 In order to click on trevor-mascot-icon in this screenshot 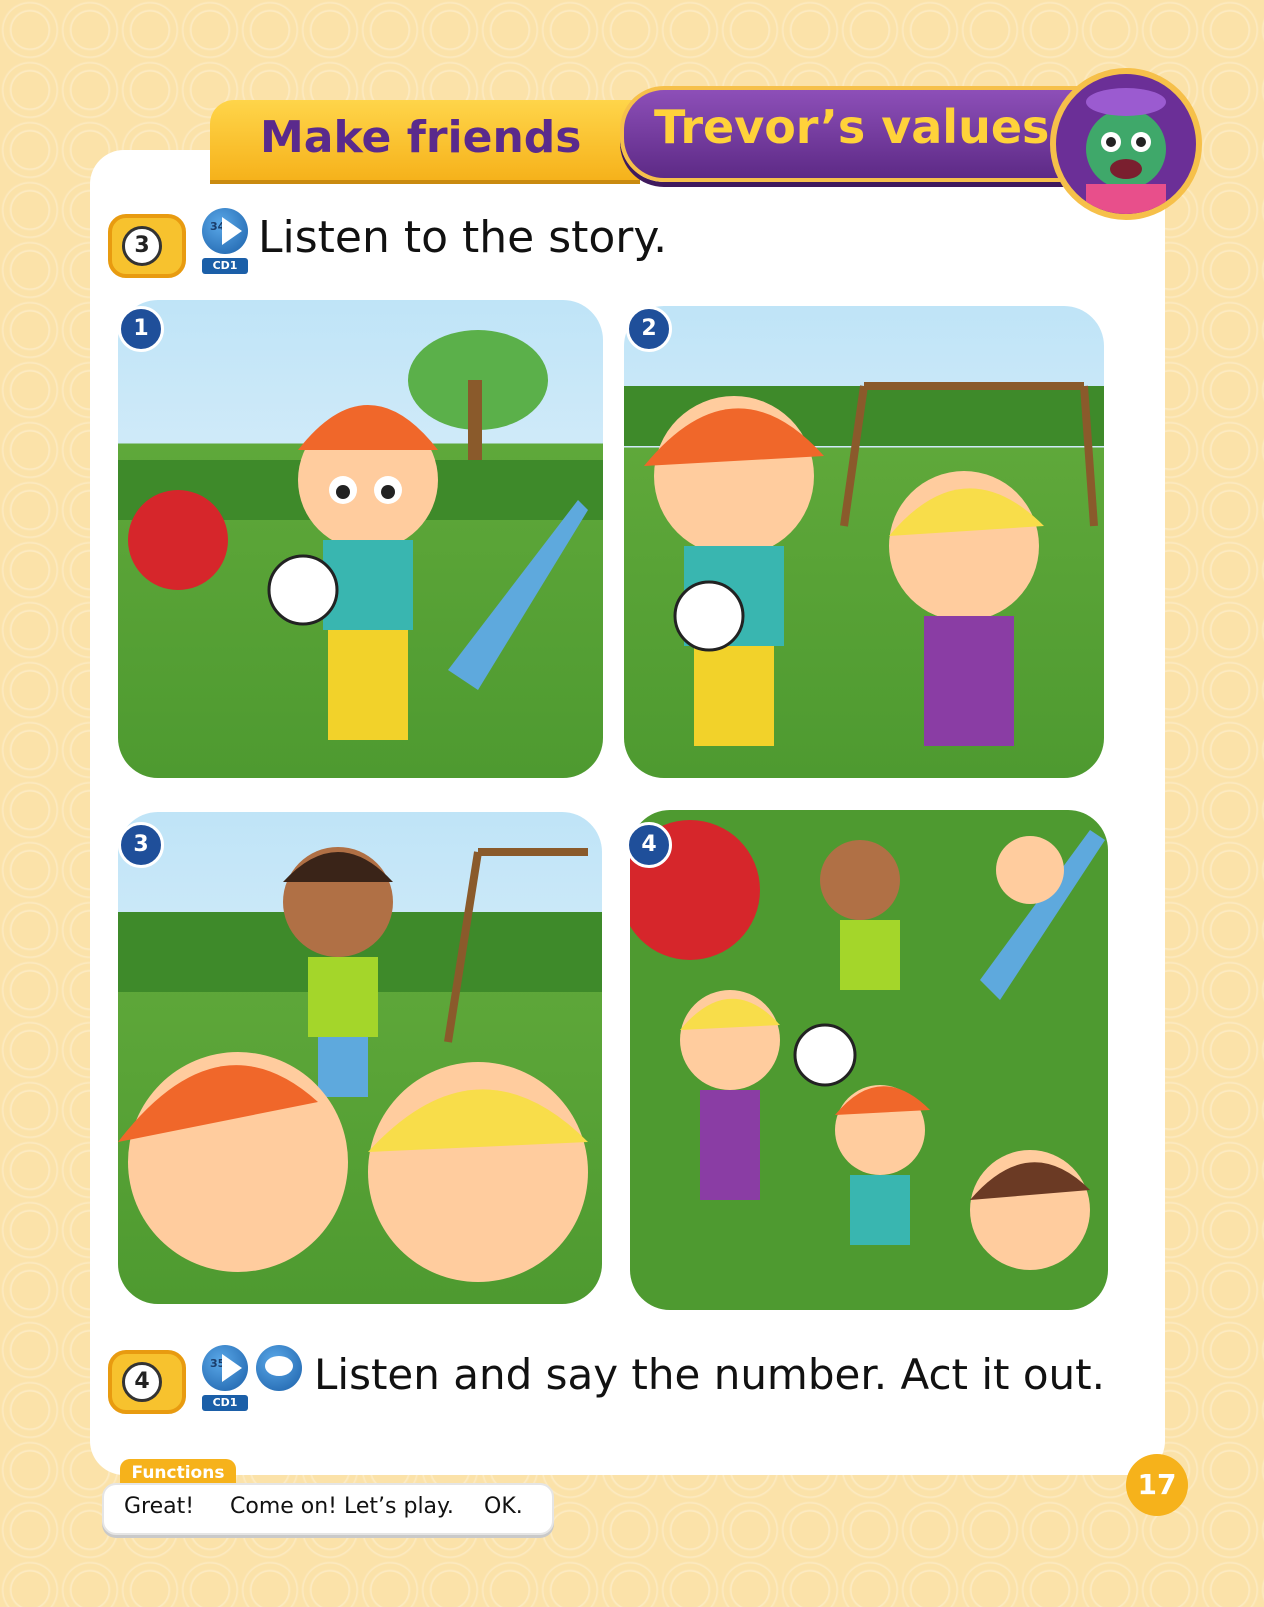, I will do `click(1126, 144)`.